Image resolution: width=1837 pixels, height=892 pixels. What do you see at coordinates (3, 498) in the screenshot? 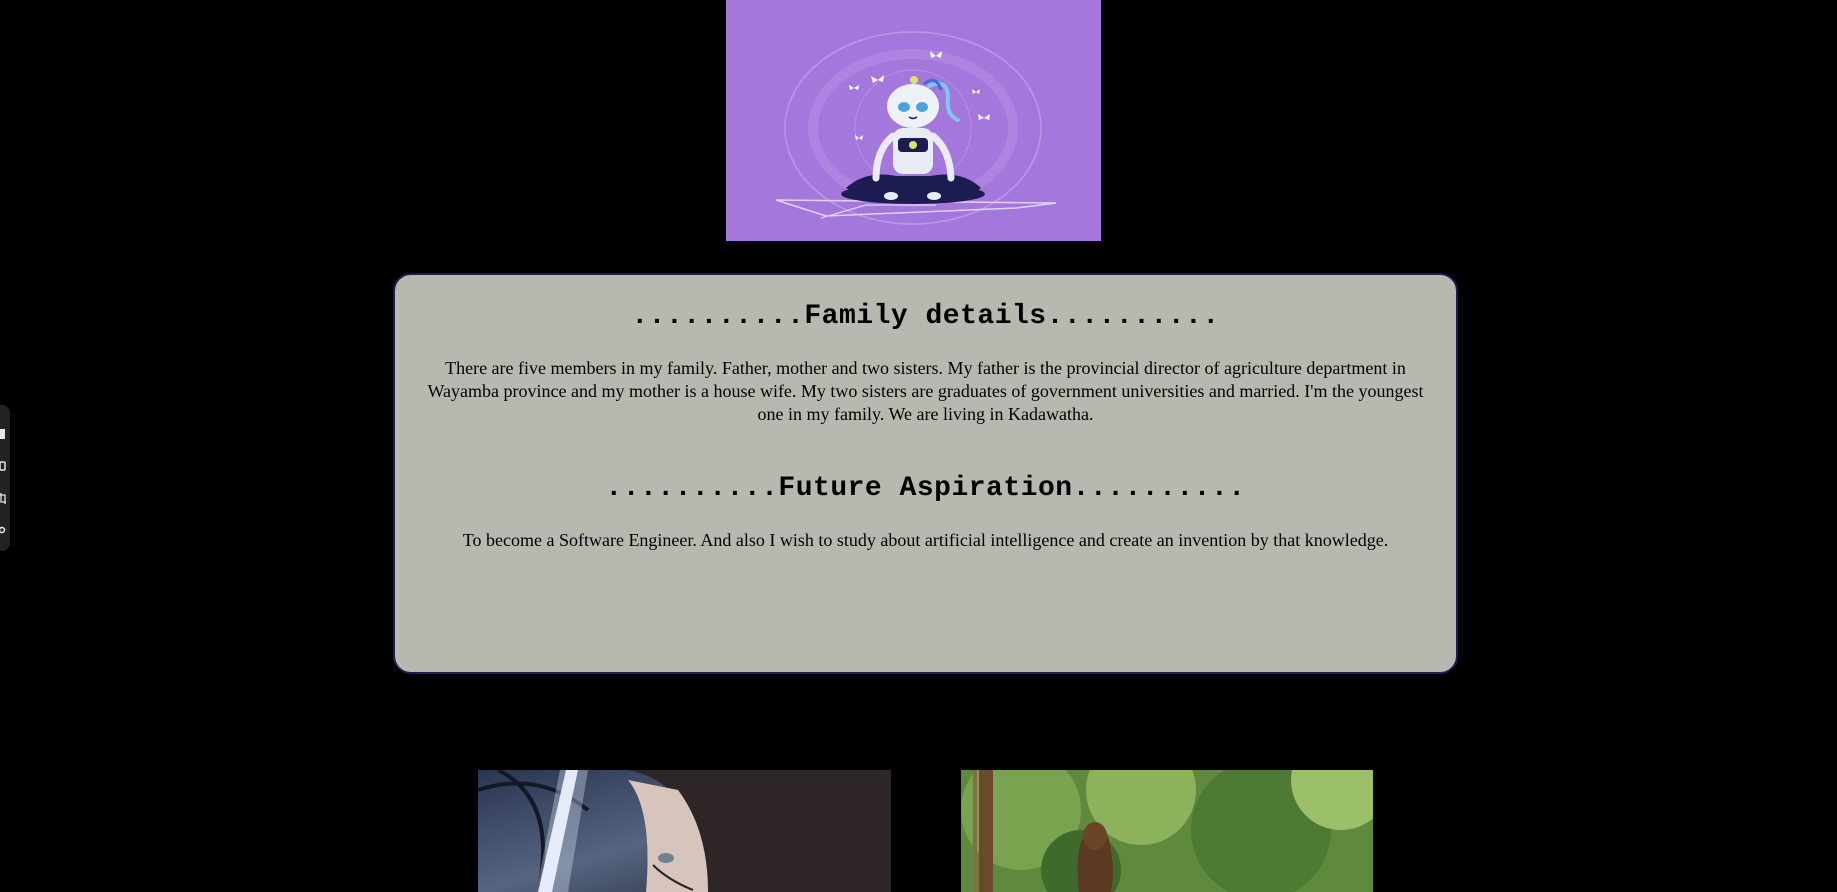
I see `crop-icon` at bounding box center [3, 498].